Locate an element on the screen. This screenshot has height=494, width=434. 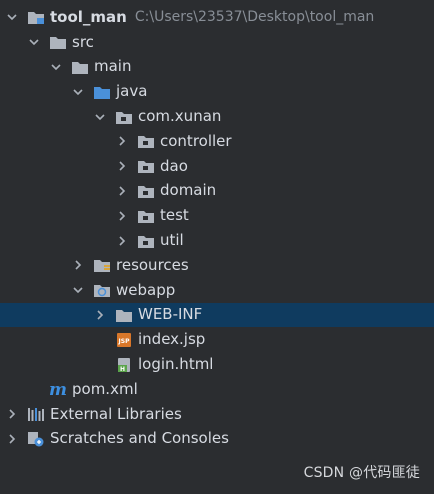
tree-item-label: domain is located at coordinates (188, 190).